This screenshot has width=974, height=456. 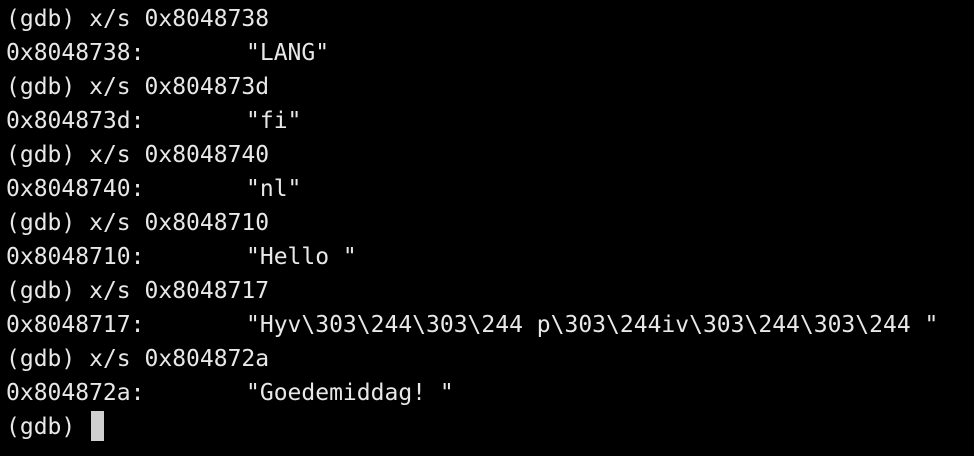 I want to click on command-text: x/s 0x804872a, so click(x=179, y=359).